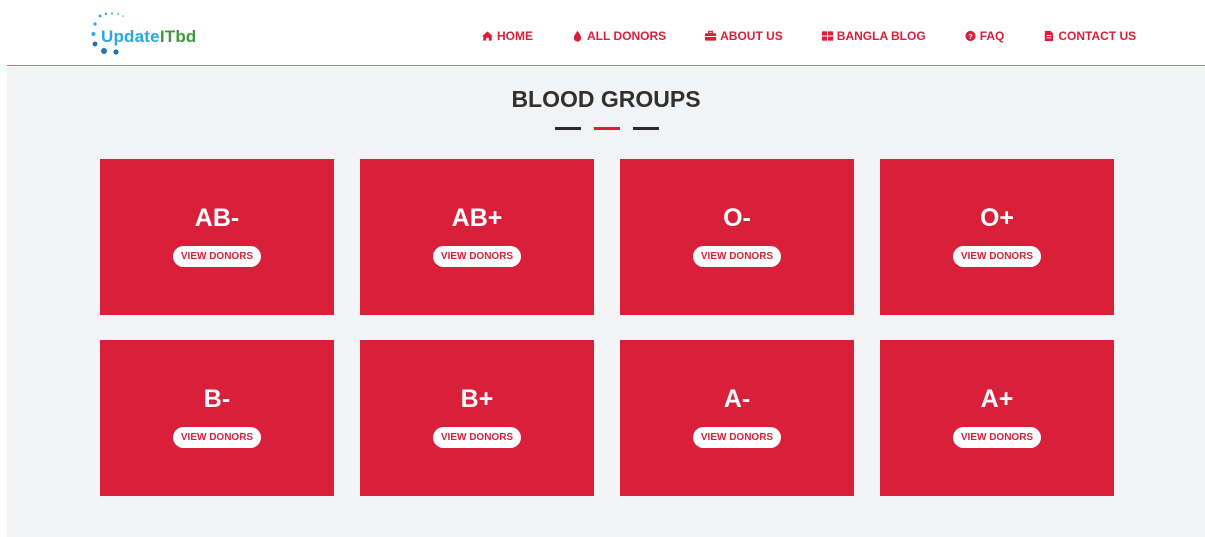 This screenshot has height=537, width=1205. Describe the element at coordinates (1097, 36) in the screenshot. I see `nav-contact-us-label: CONTACT US` at that location.